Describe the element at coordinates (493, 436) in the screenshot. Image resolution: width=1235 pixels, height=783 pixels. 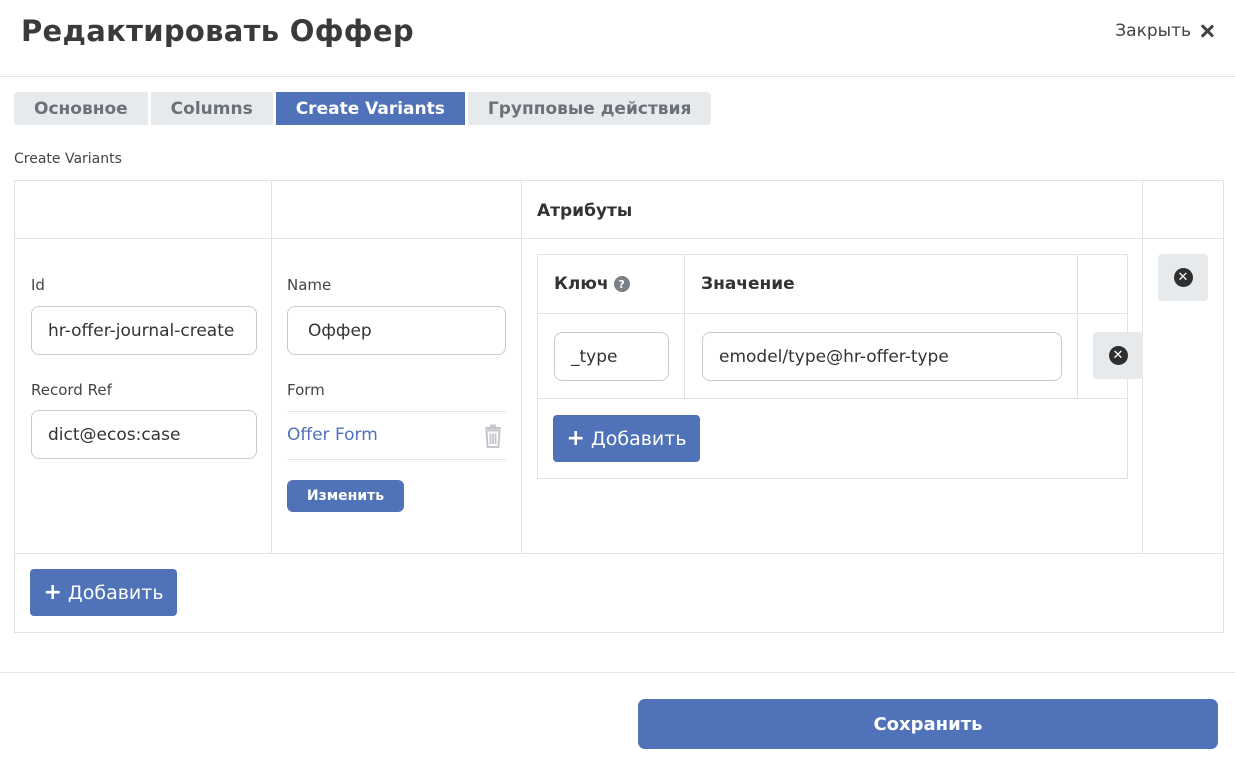
I see `trash-icon` at that location.